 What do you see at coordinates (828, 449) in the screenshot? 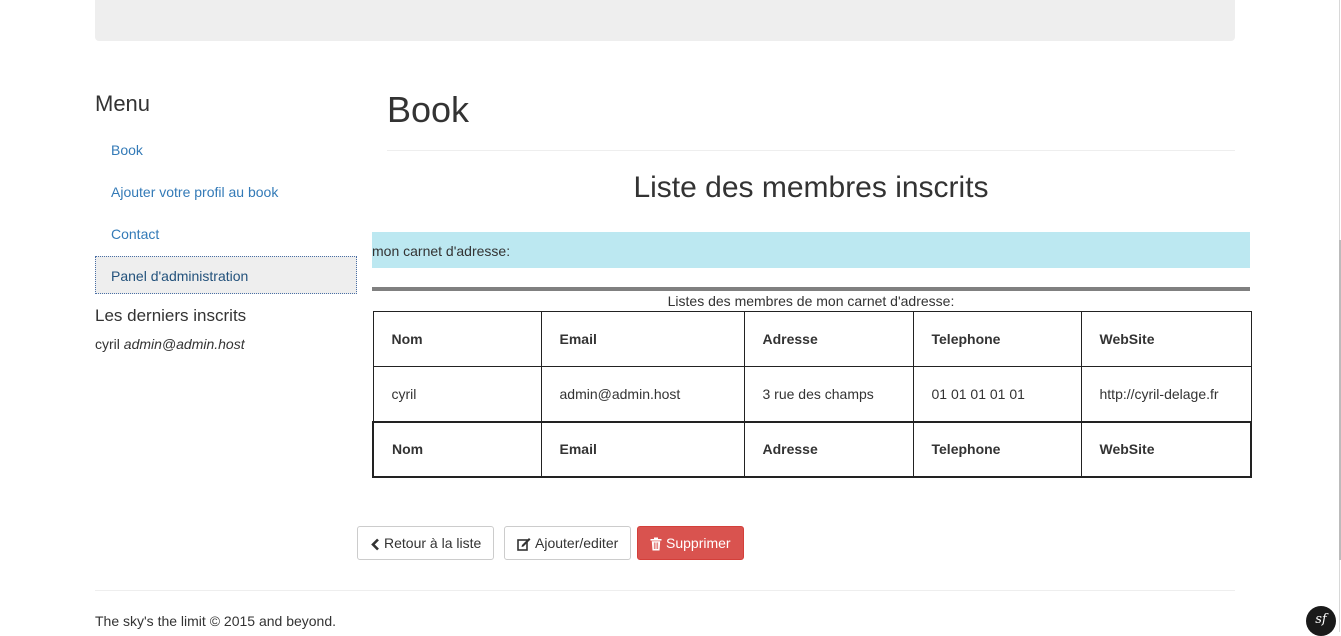
I see `footer-header-adresse: Adresse` at bounding box center [828, 449].